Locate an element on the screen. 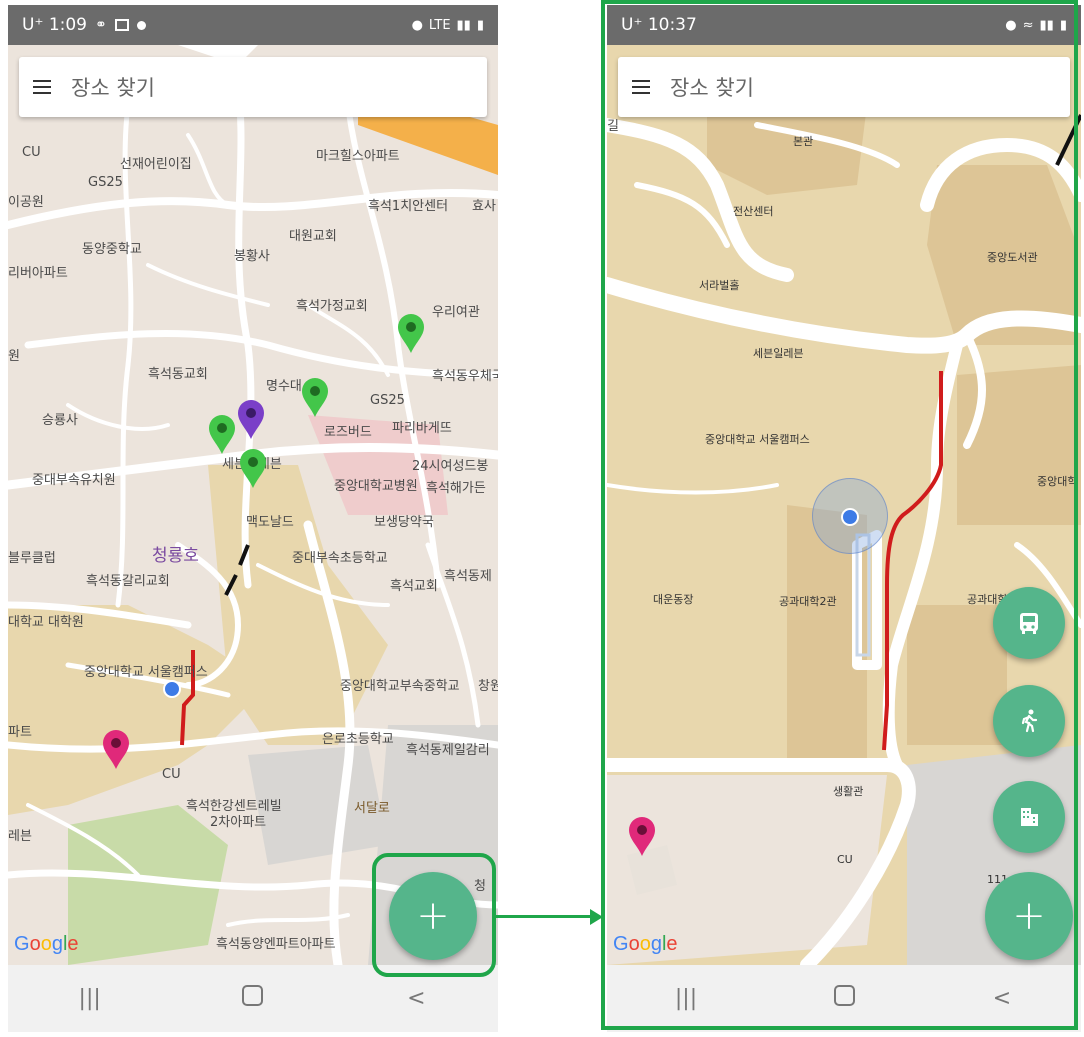 Image resolution: width=1084 pixels, height=1037 pixels. map-place-label: 중앙도서관 is located at coordinates (1012, 257).